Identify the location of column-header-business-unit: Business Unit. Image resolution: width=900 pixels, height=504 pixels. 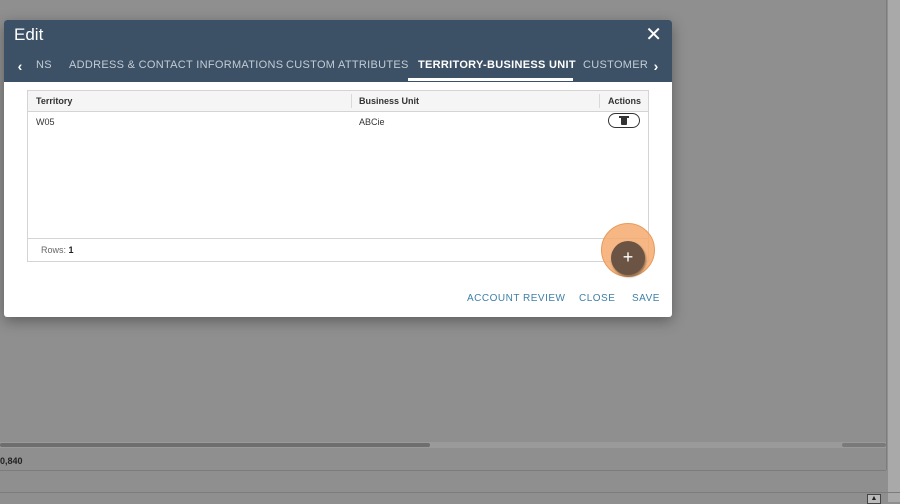
(389, 101).